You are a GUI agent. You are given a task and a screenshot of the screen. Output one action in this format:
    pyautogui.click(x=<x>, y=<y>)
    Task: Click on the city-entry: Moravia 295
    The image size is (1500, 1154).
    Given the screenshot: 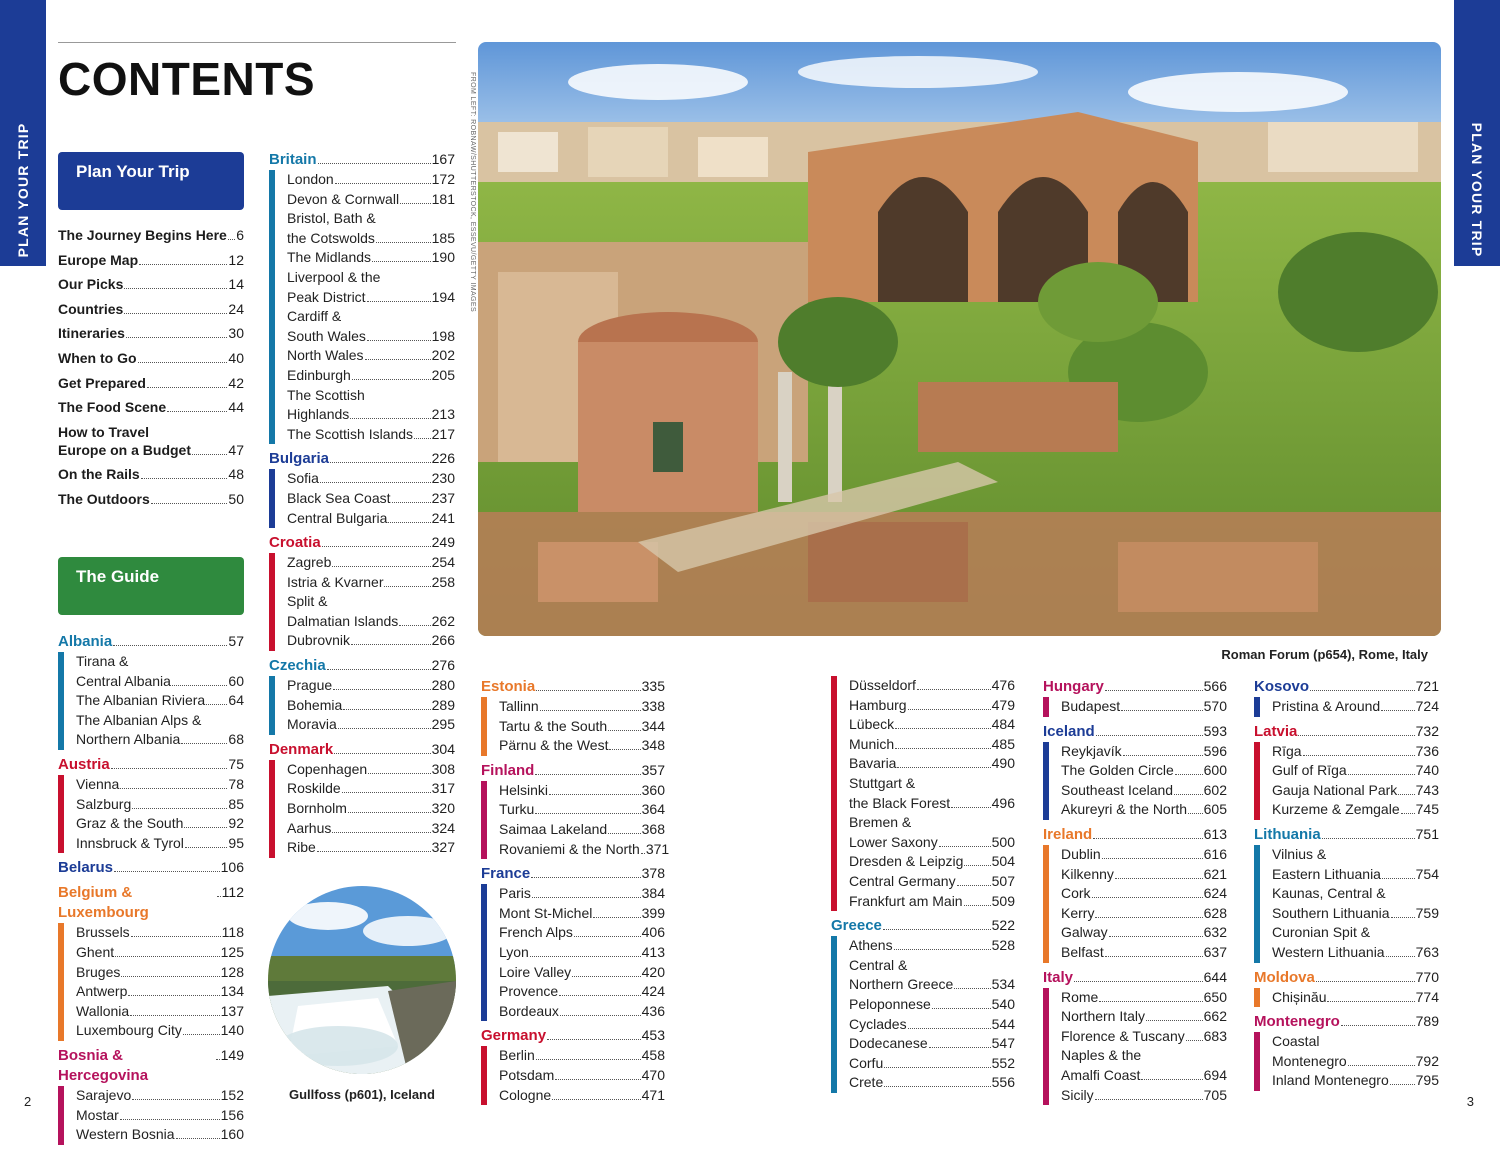 What is the action you would take?
    pyautogui.click(x=371, y=725)
    